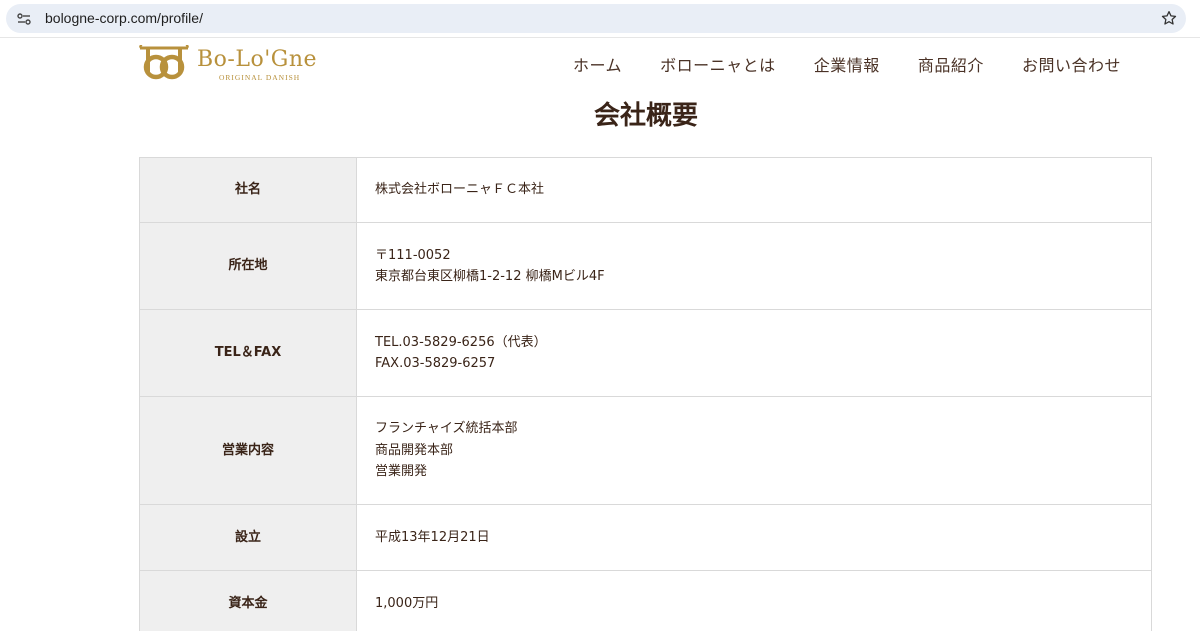 This screenshot has height=631, width=1200. What do you see at coordinates (951, 66) in the screenshot?
I see `nav-products: 商品紹介` at bounding box center [951, 66].